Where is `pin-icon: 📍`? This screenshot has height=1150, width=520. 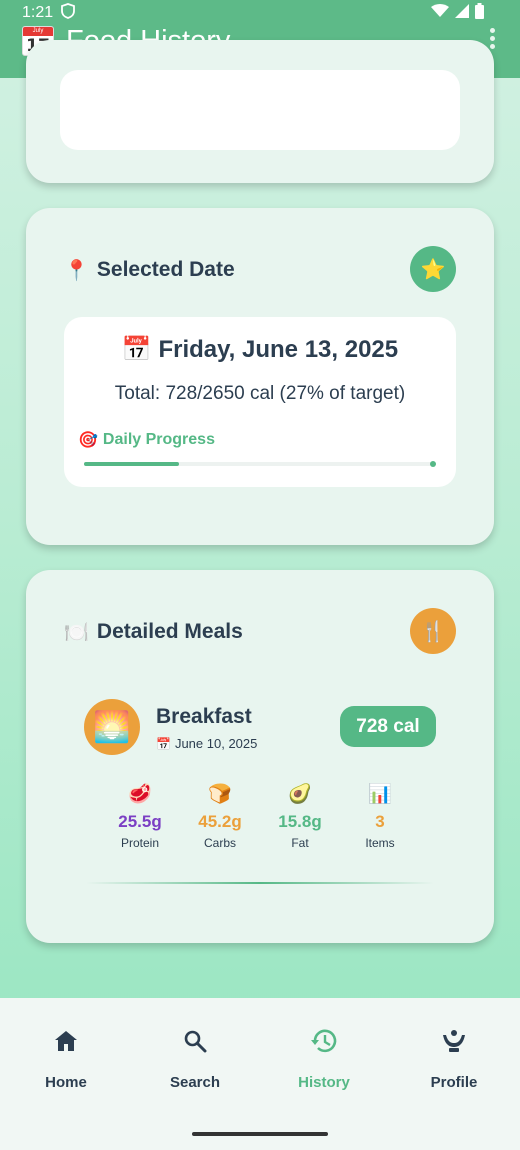
pin-icon: 📍 is located at coordinates (76, 270).